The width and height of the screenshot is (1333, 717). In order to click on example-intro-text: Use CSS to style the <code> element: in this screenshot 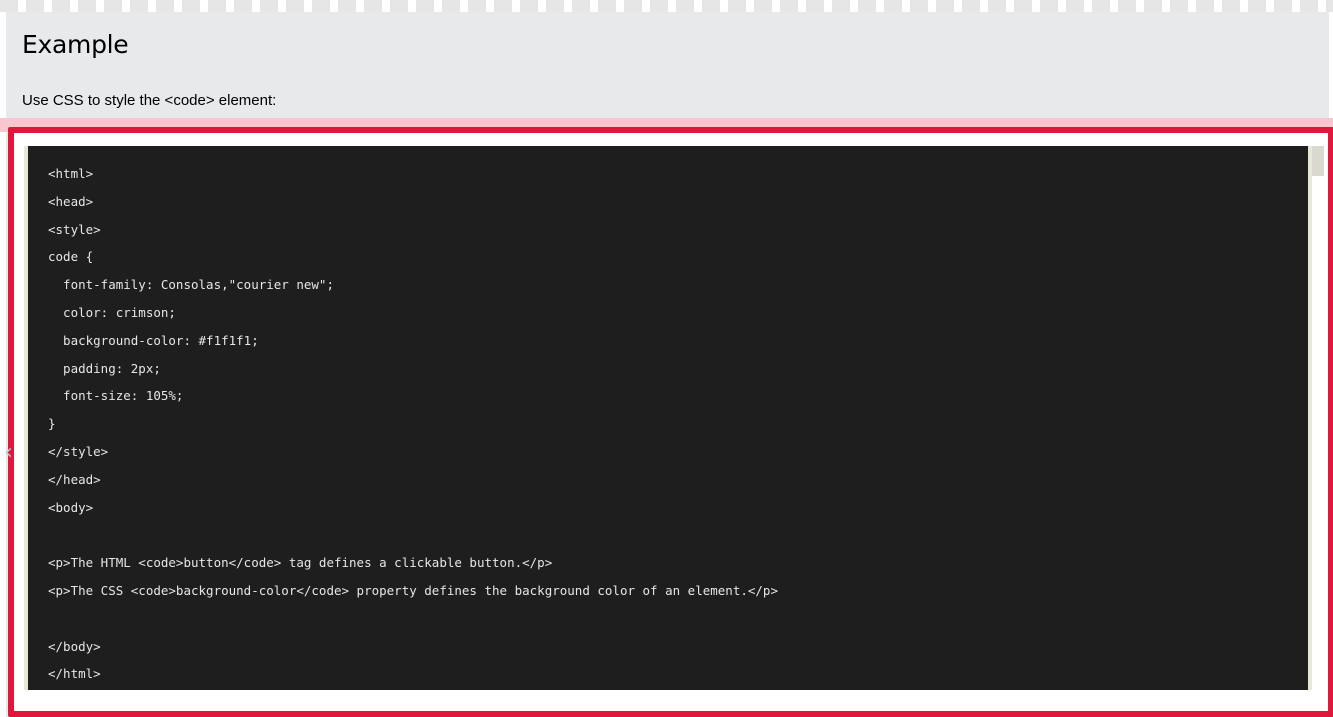, I will do `click(149, 100)`.